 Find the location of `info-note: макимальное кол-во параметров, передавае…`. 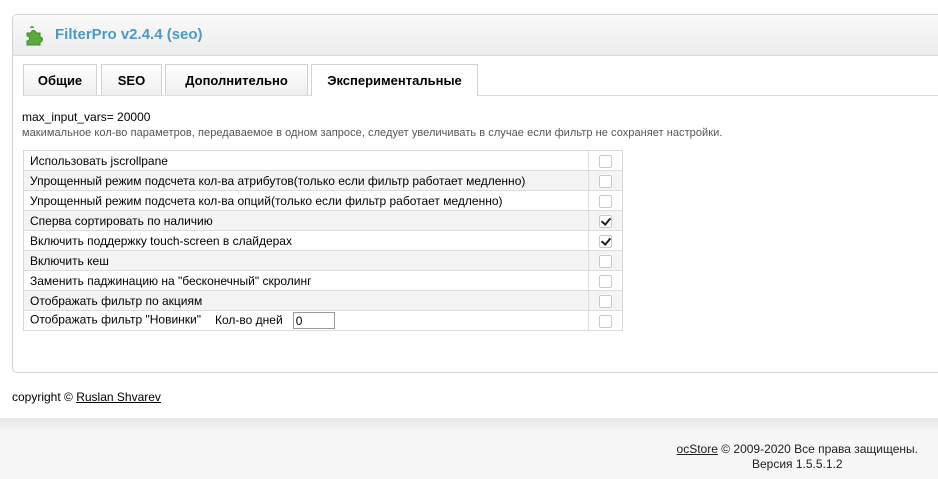

info-note: макимальное кол-во параметров, передавае… is located at coordinates (372, 133).